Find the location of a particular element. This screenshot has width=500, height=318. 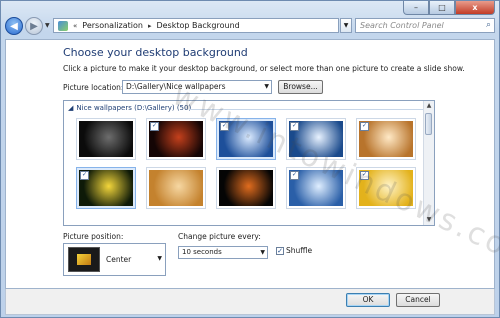

gallery-scrollbar: ▲ ▼ is located at coordinates (428, 163).